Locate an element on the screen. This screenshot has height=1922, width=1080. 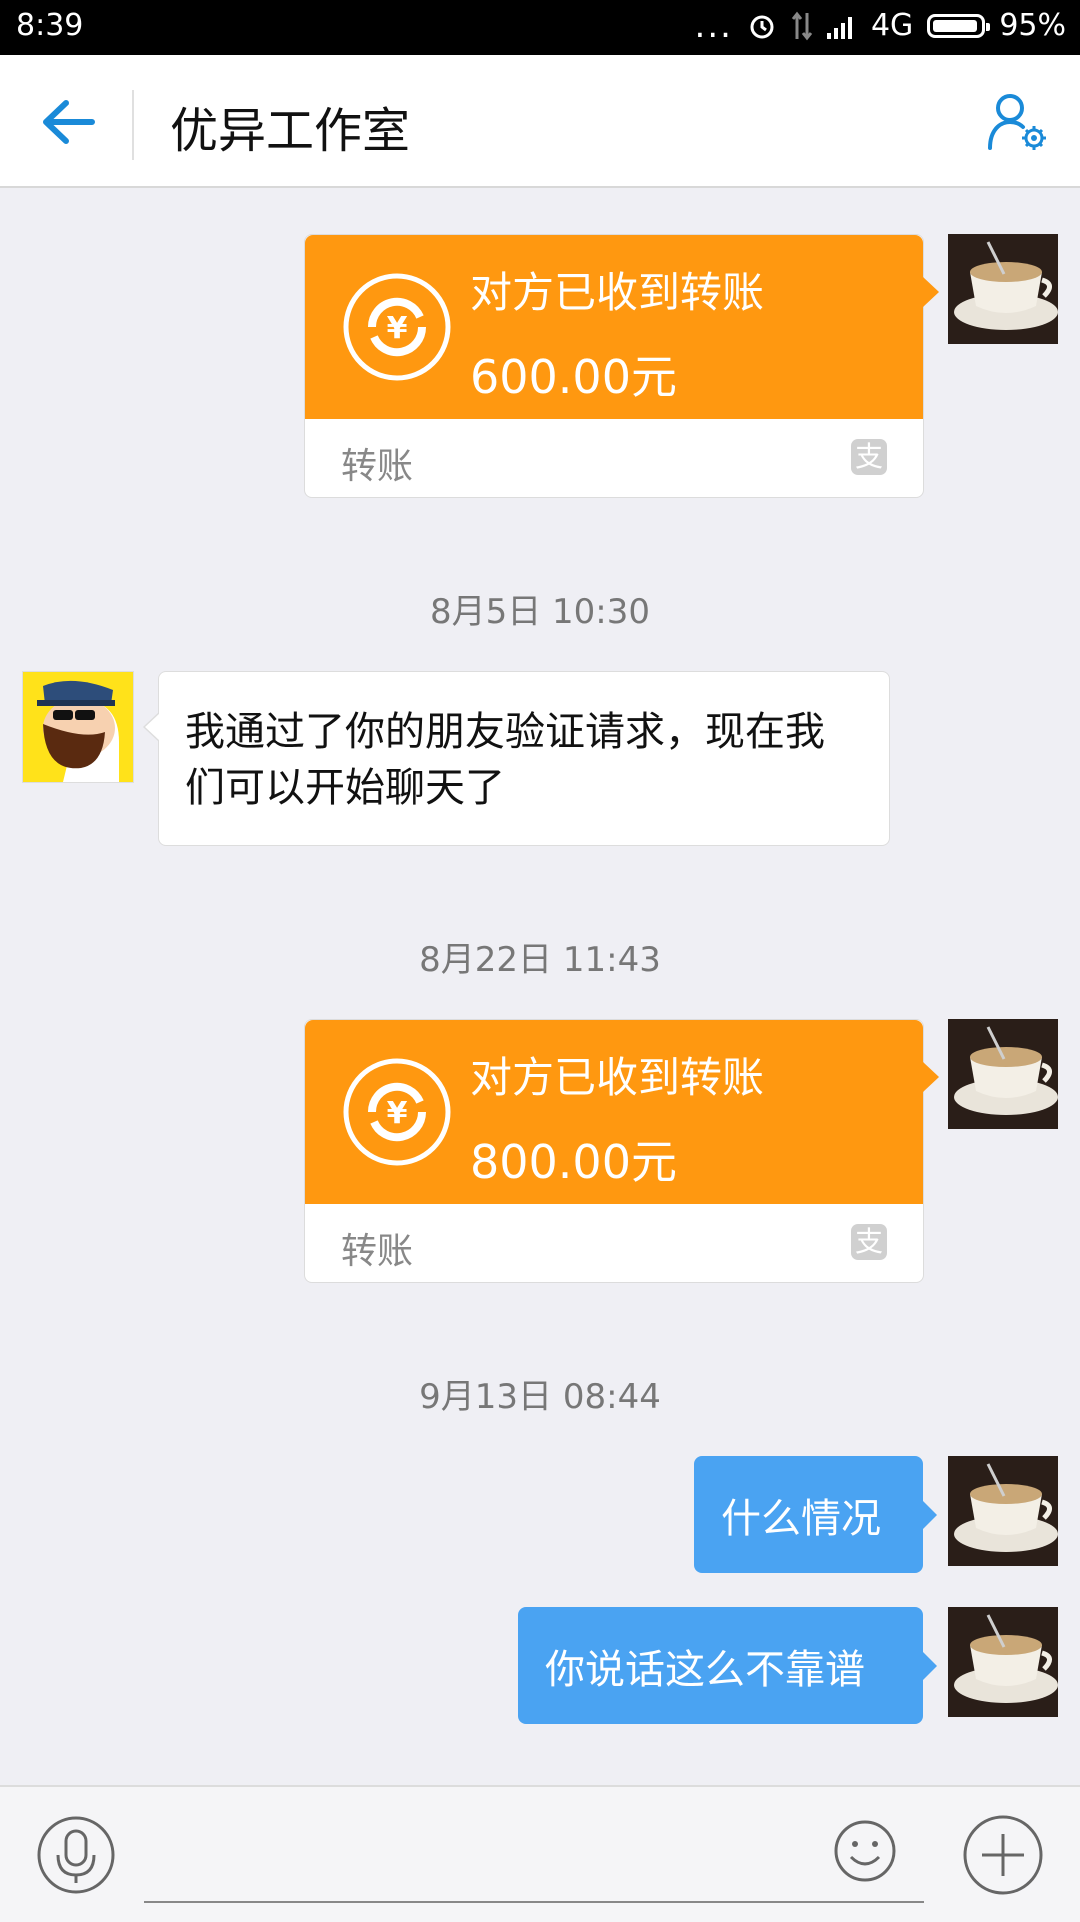
status-time: 8:39 is located at coordinates (50, 25).